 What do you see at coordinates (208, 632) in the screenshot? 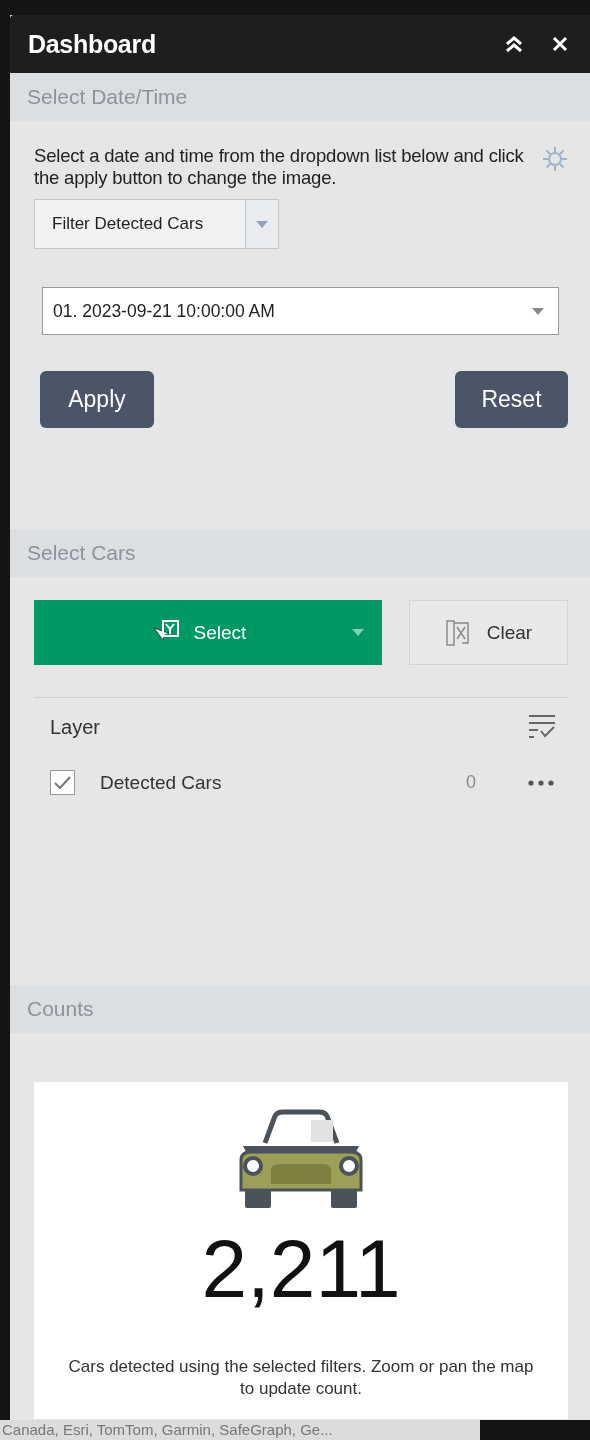
I see `select-button: Select` at bounding box center [208, 632].